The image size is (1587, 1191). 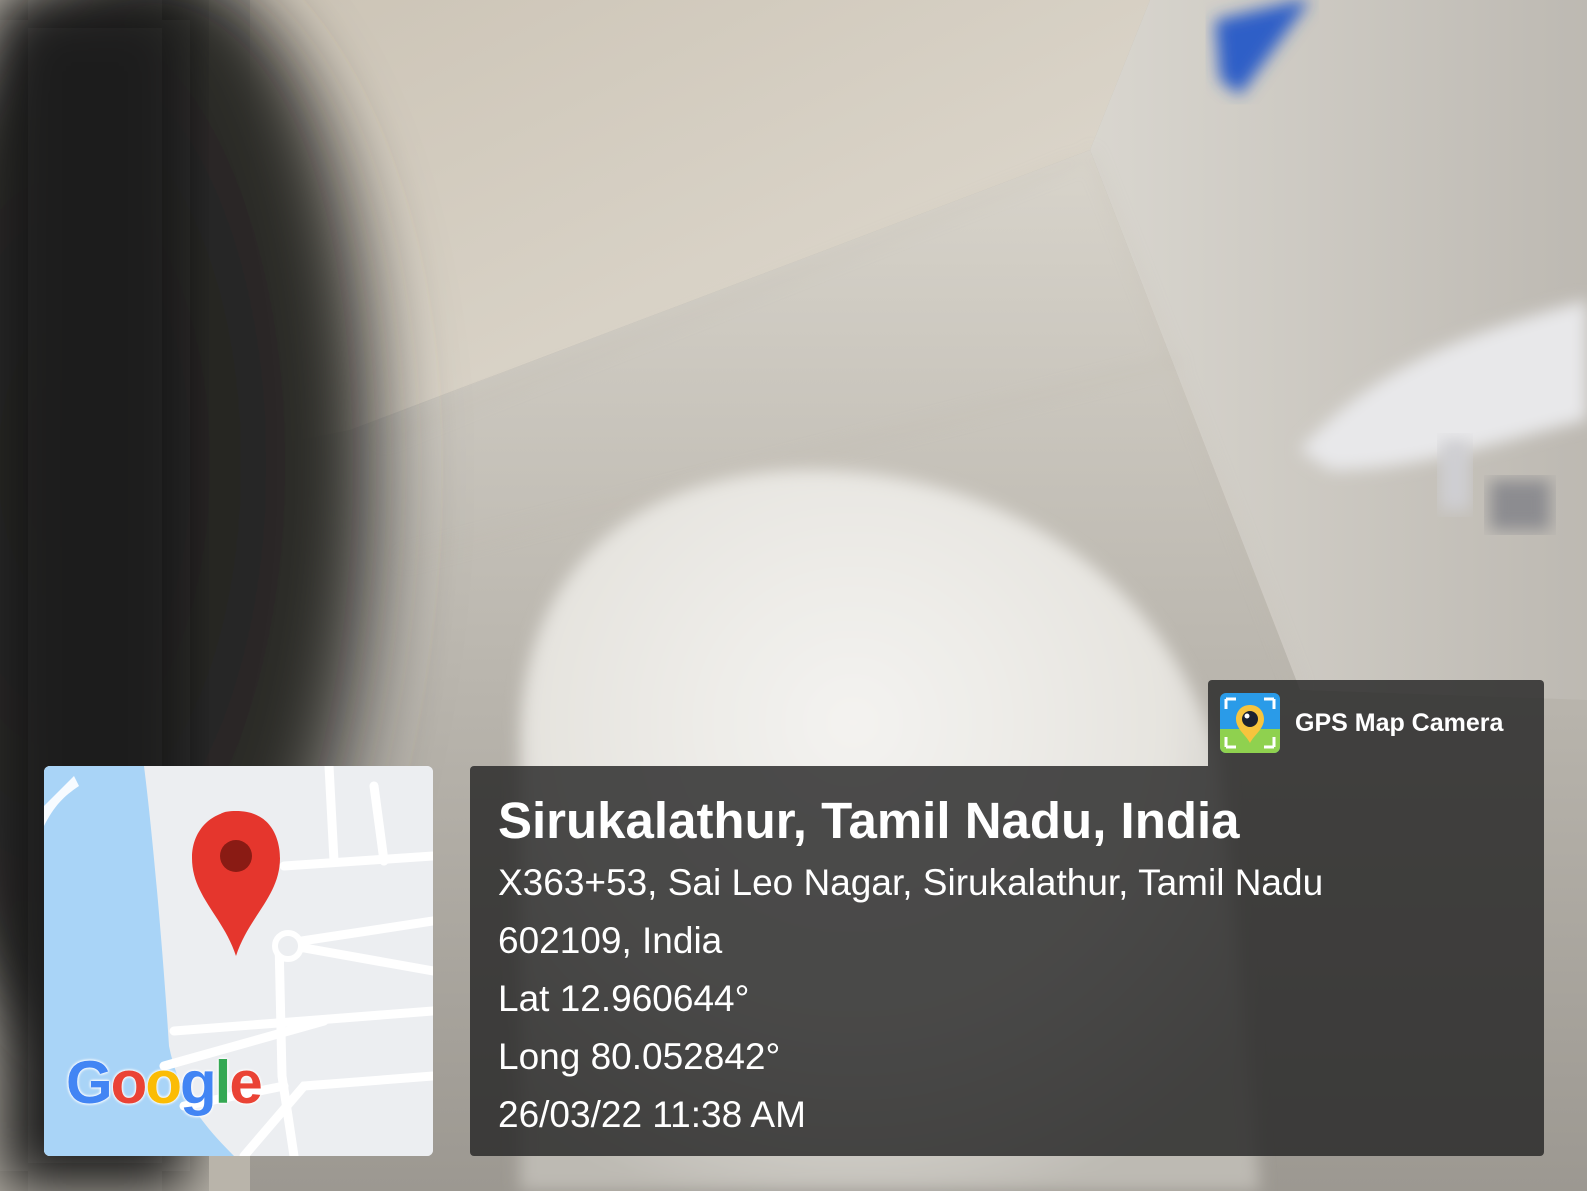 I want to click on brand-label: GPS Map Camera, so click(x=1399, y=722).